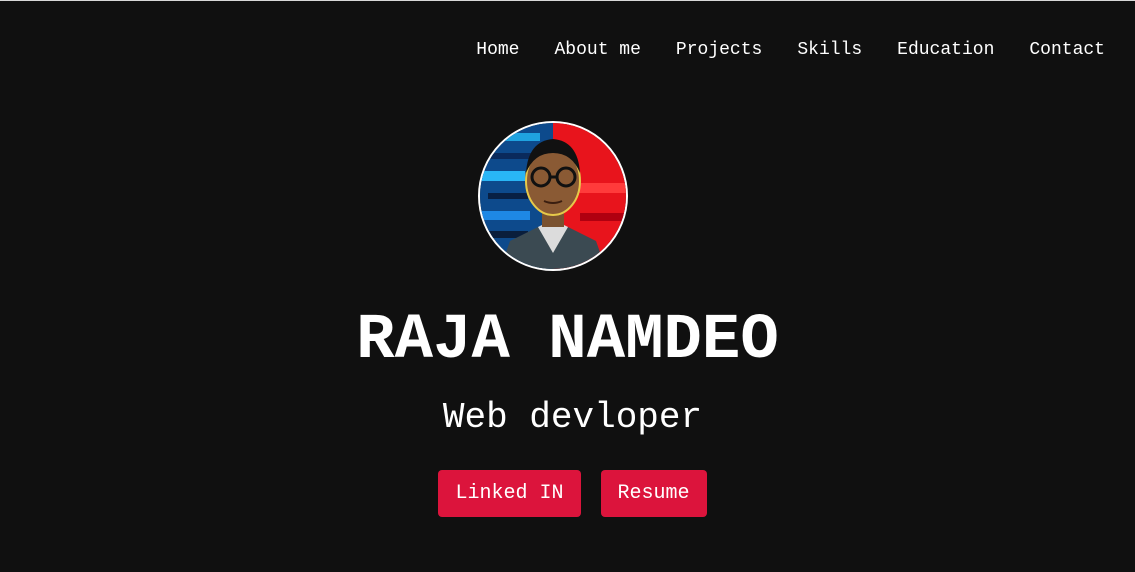 This screenshot has width=1135, height=572. What do you see at coordinates (567, 0) in the screenshot?
I see `top-border` at bounding box center [567, 0].